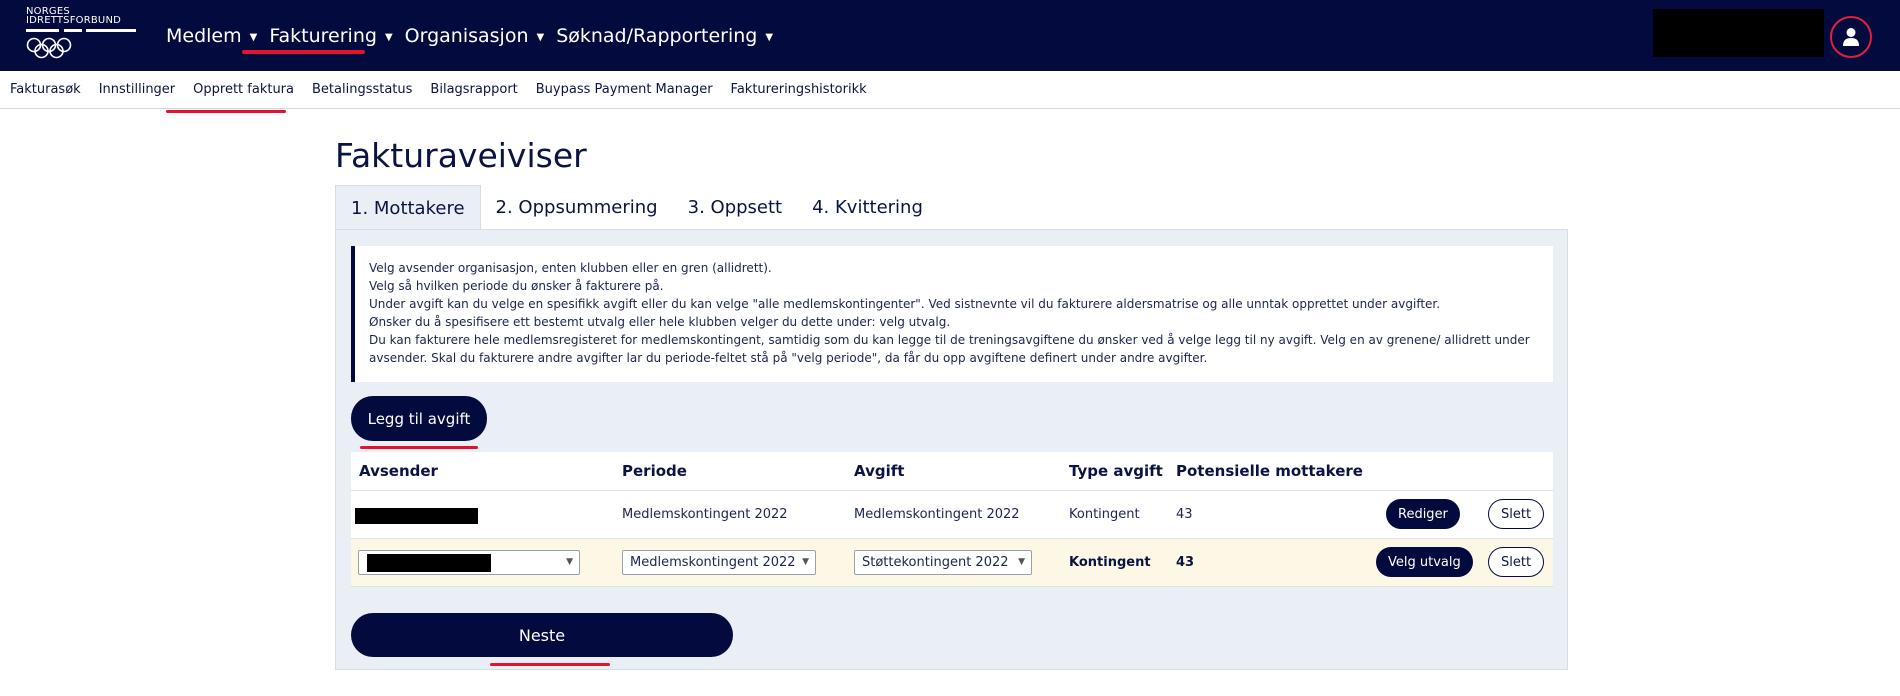  What do you see at coordinates (429, 563) in the screenshot?
I see `redacted-avsender-value` at bounding box center [429, 563].